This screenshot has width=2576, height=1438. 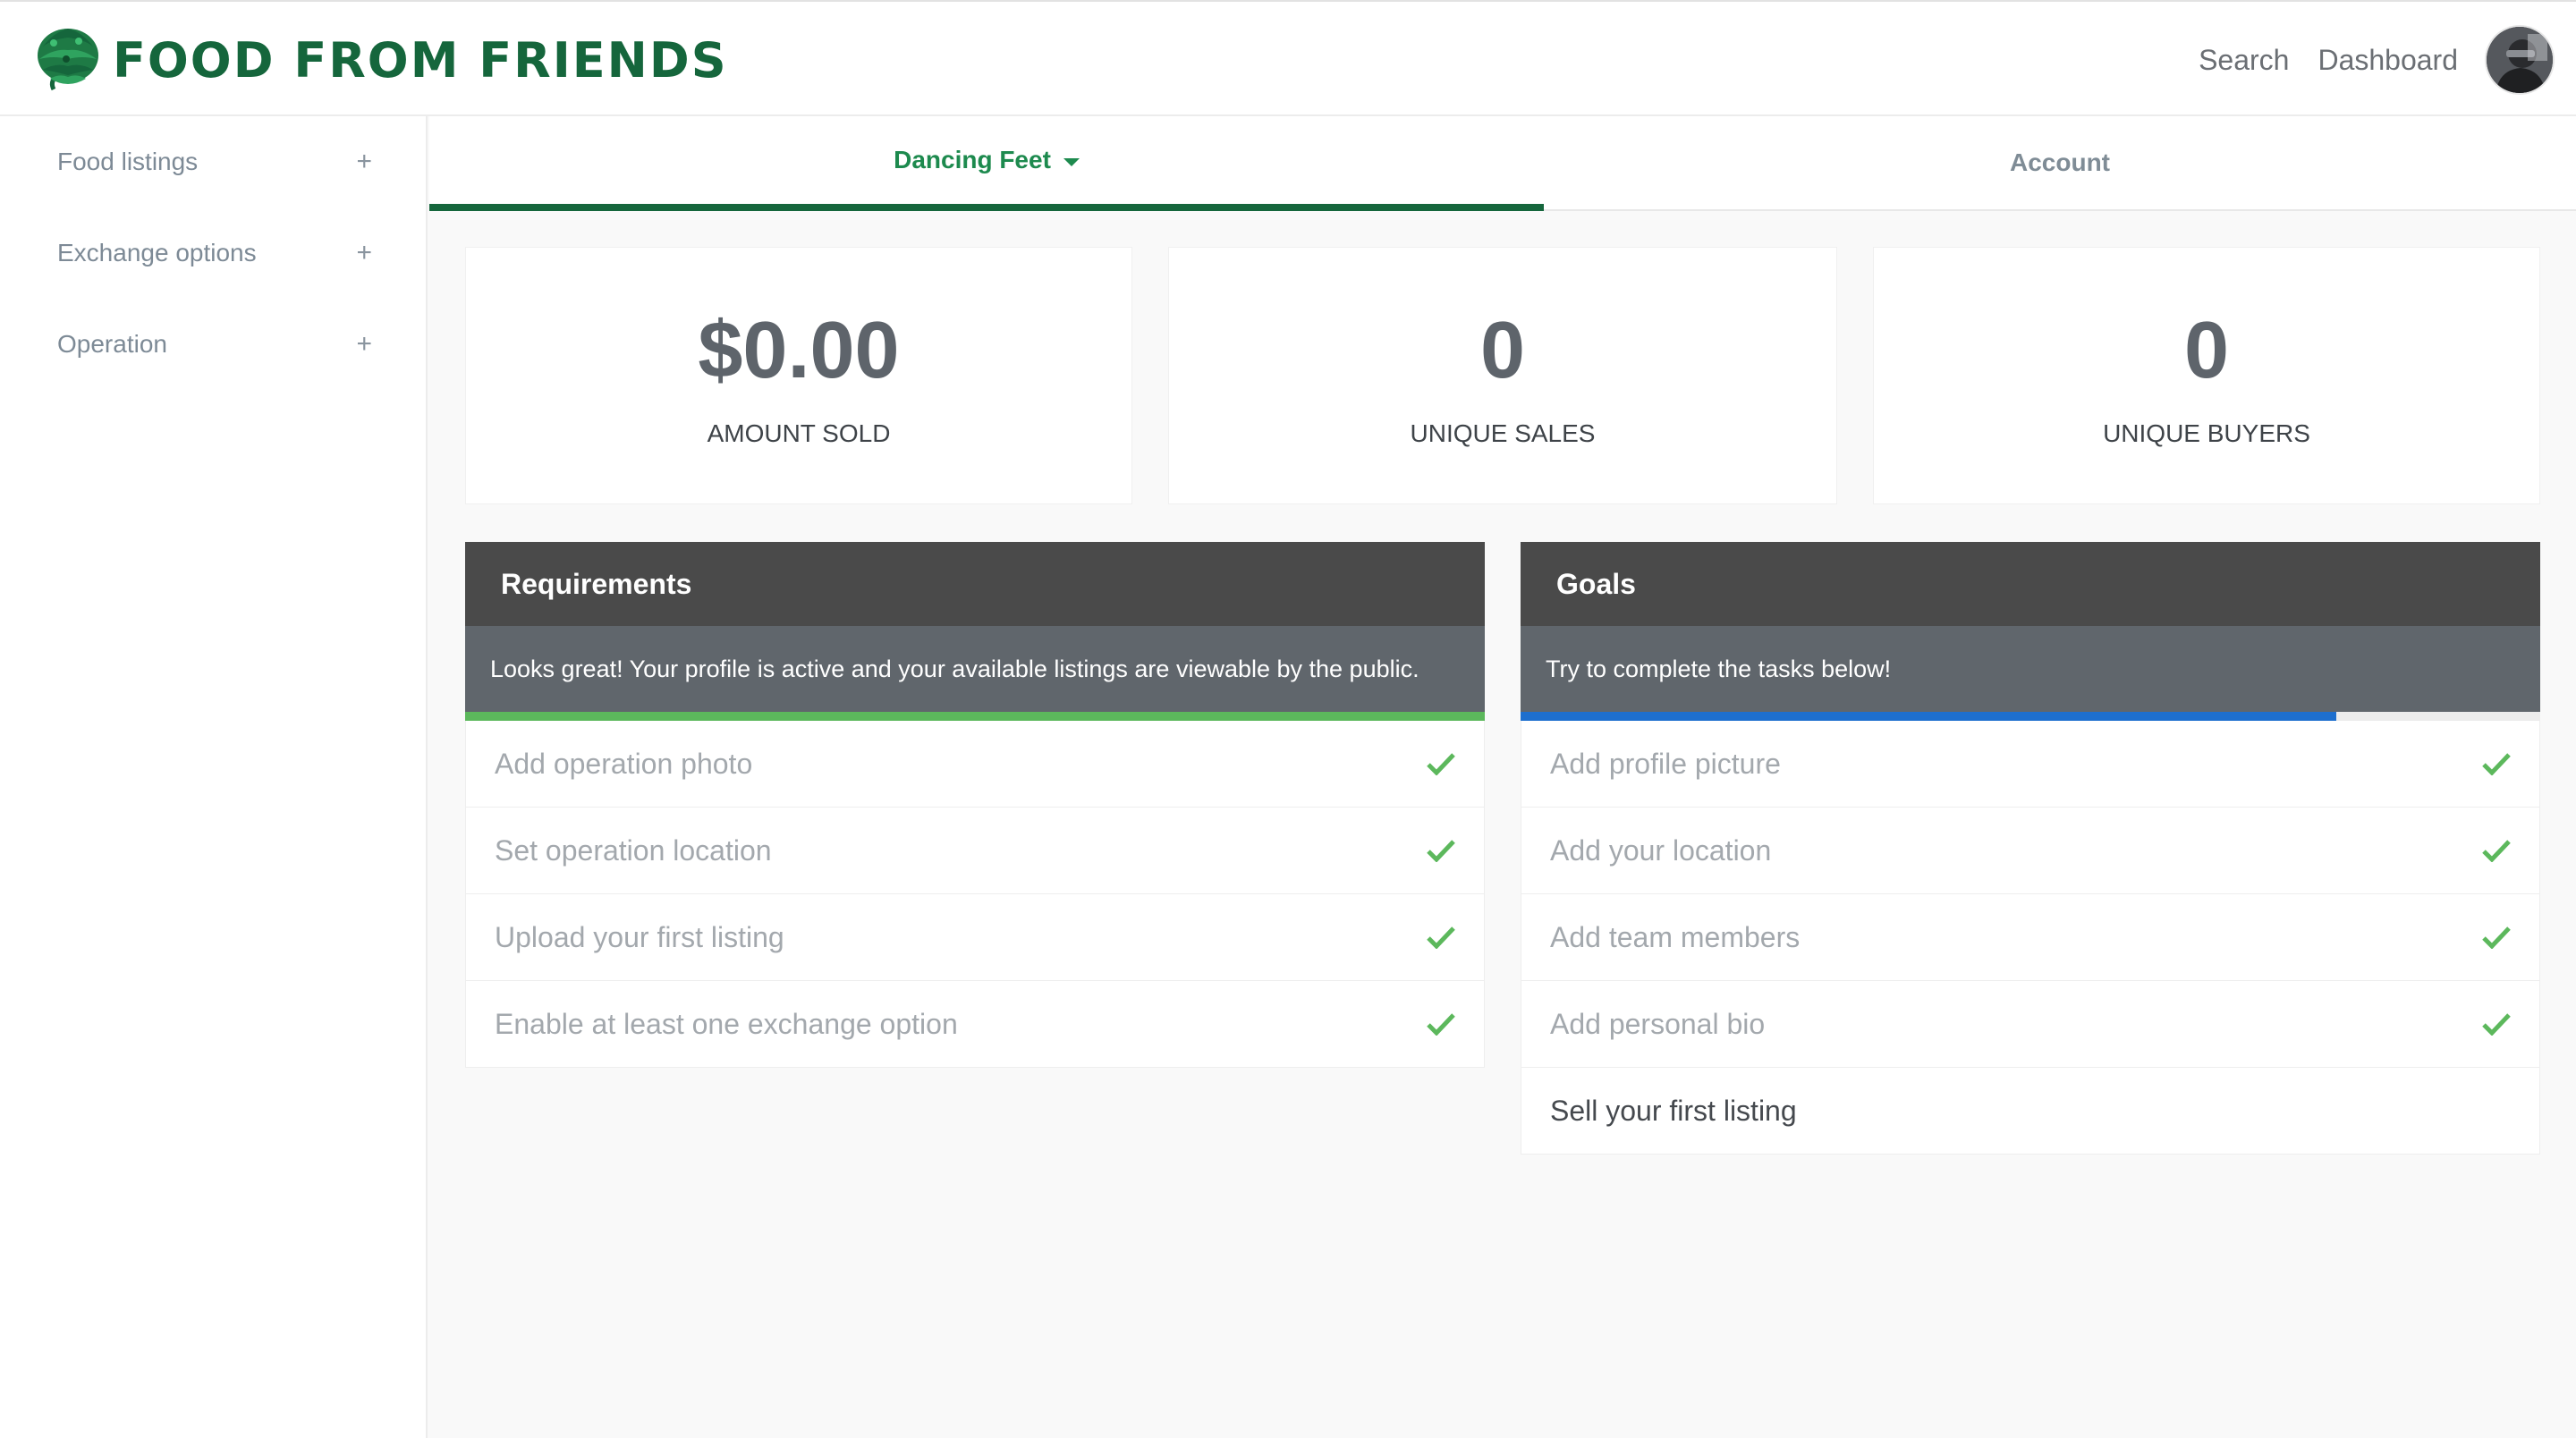 I want to click on sidebar-item-exchange-options: Exchange options +, so click(x=213, y=253).